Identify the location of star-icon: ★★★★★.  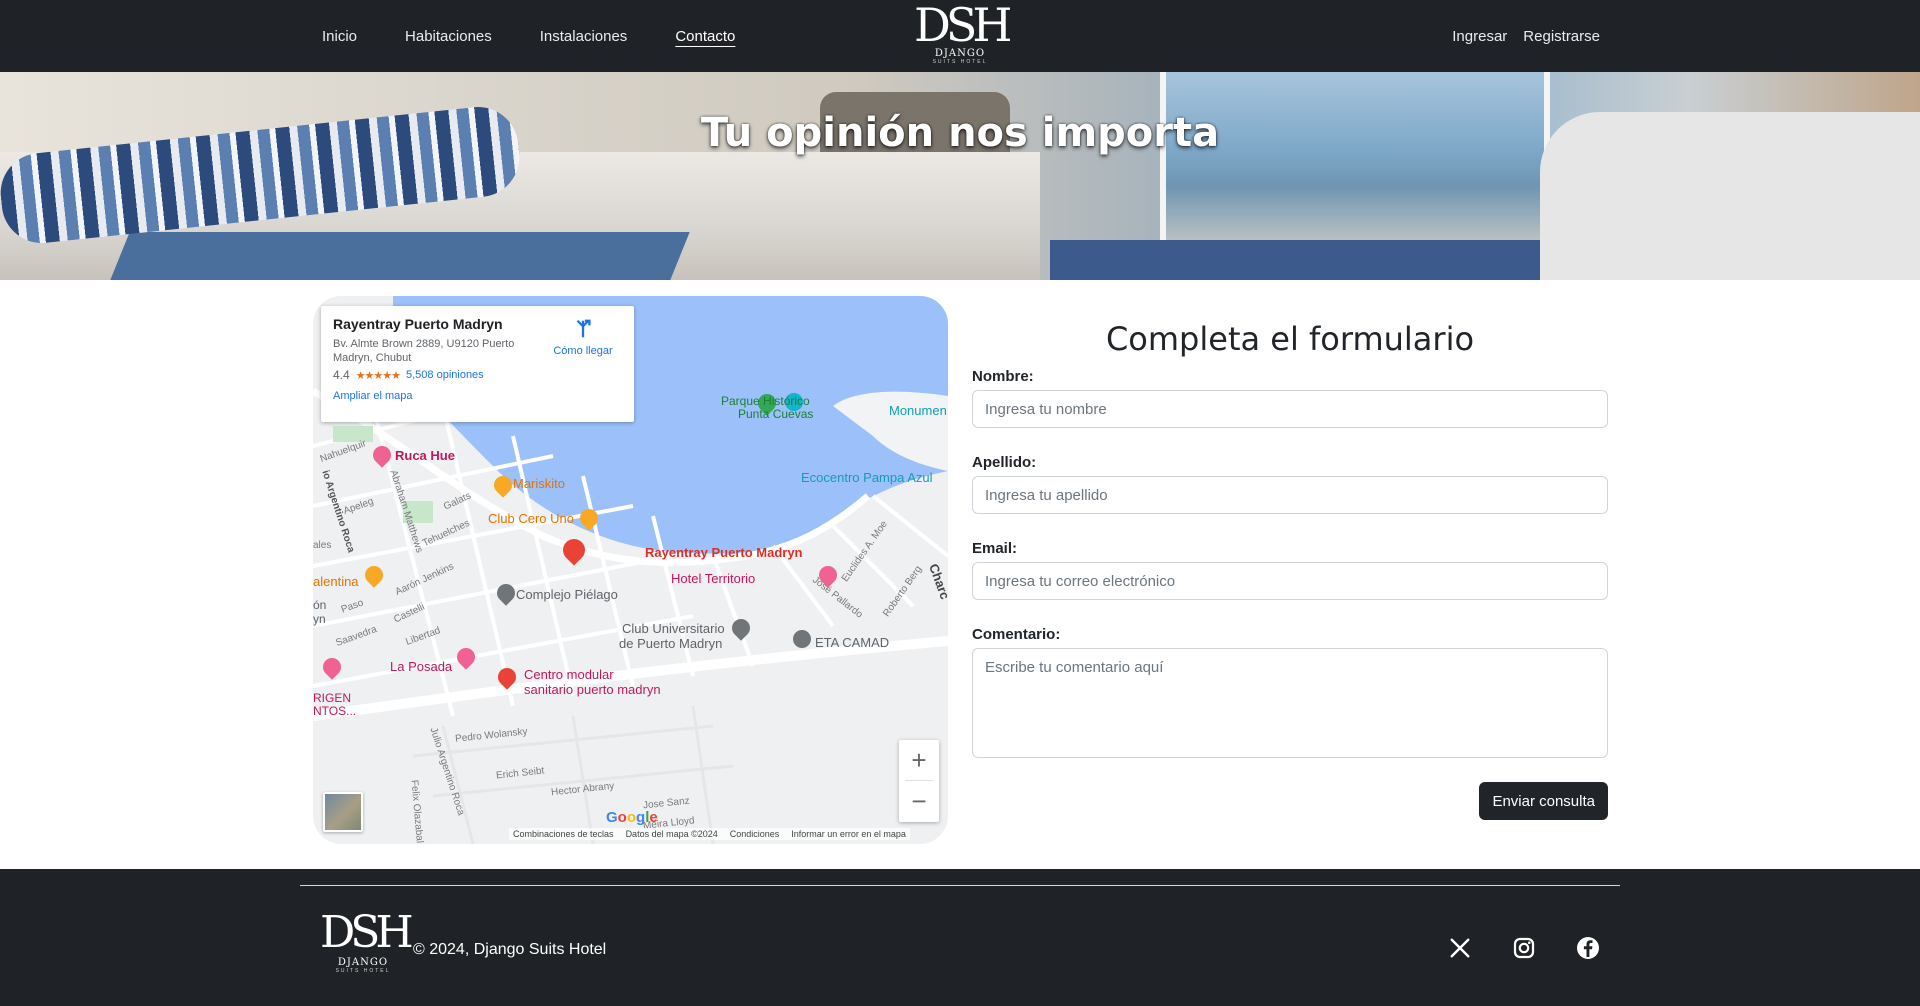
(378, 375).